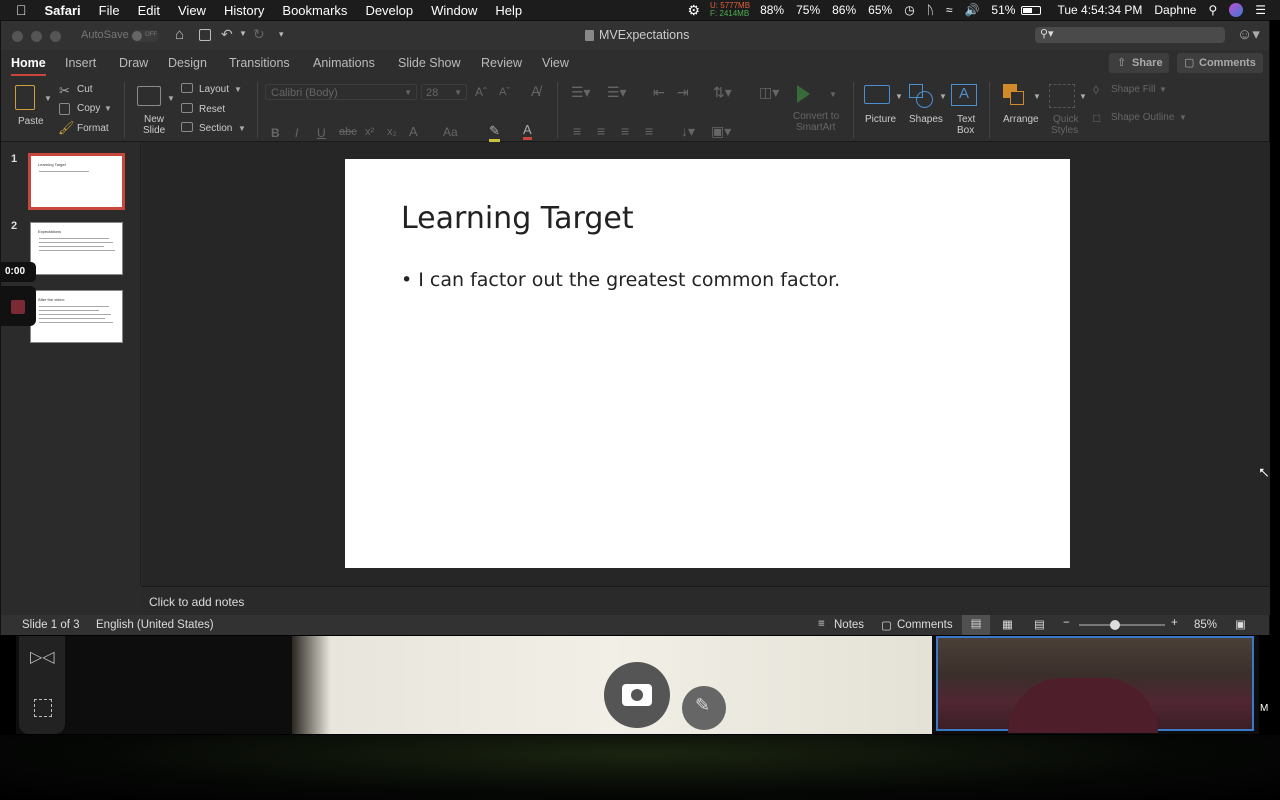 This screenshot has height=800, width=1280. Describe the element at coordinates (1163, 89) in the screenshot. I see `shape-fill-dropdown-icon: ▼` at that location.